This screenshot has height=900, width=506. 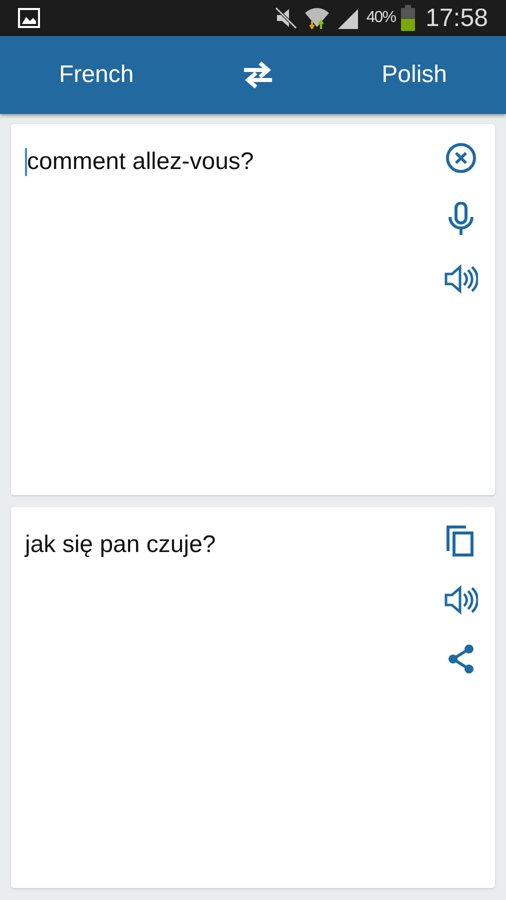 What do you see at coordinates (461, 158) in the screenshot?
I see `close-icon` at bounding box center [461, 158].